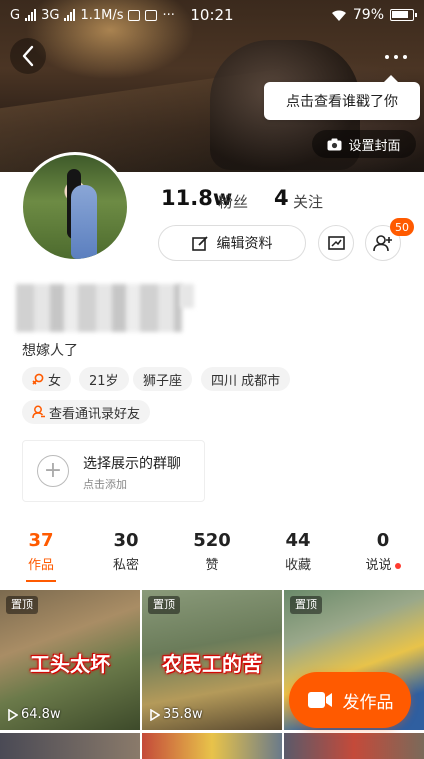 This screenshot has height=759, width=424. Describe the element at coordinates (402, 227) in the screenshot. I see `friend-request-badge: 50` at that location.